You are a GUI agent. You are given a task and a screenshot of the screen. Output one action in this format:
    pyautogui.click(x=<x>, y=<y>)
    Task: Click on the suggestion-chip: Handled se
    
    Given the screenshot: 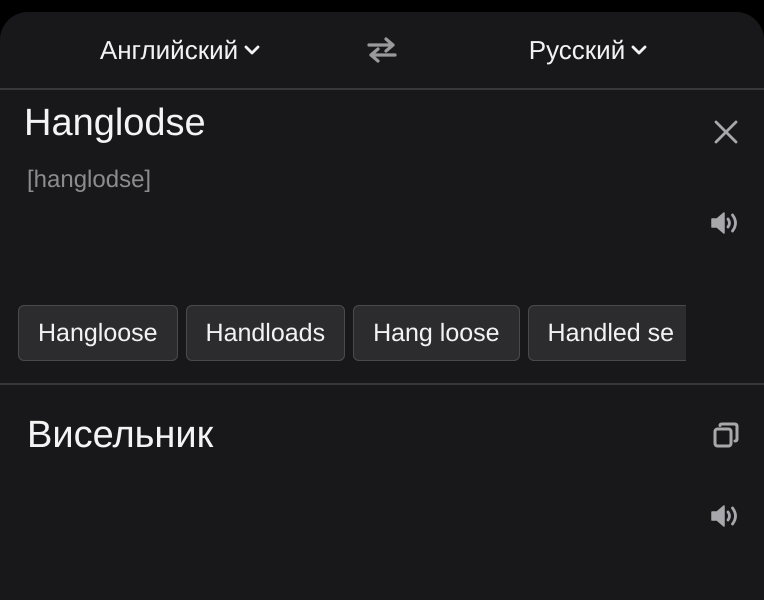 What is the action you would take?
    pyautogui.click(x=607, y=333)
    